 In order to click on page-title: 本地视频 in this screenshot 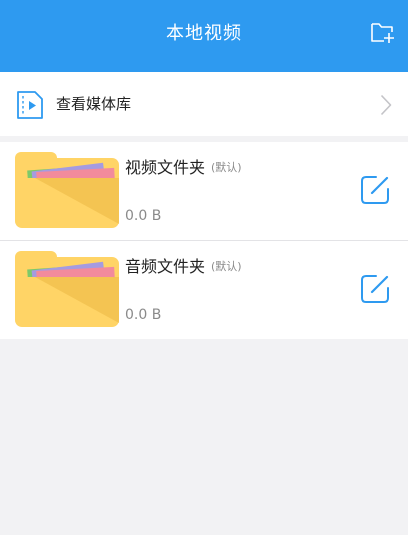, I will do `click(204, 33)`.